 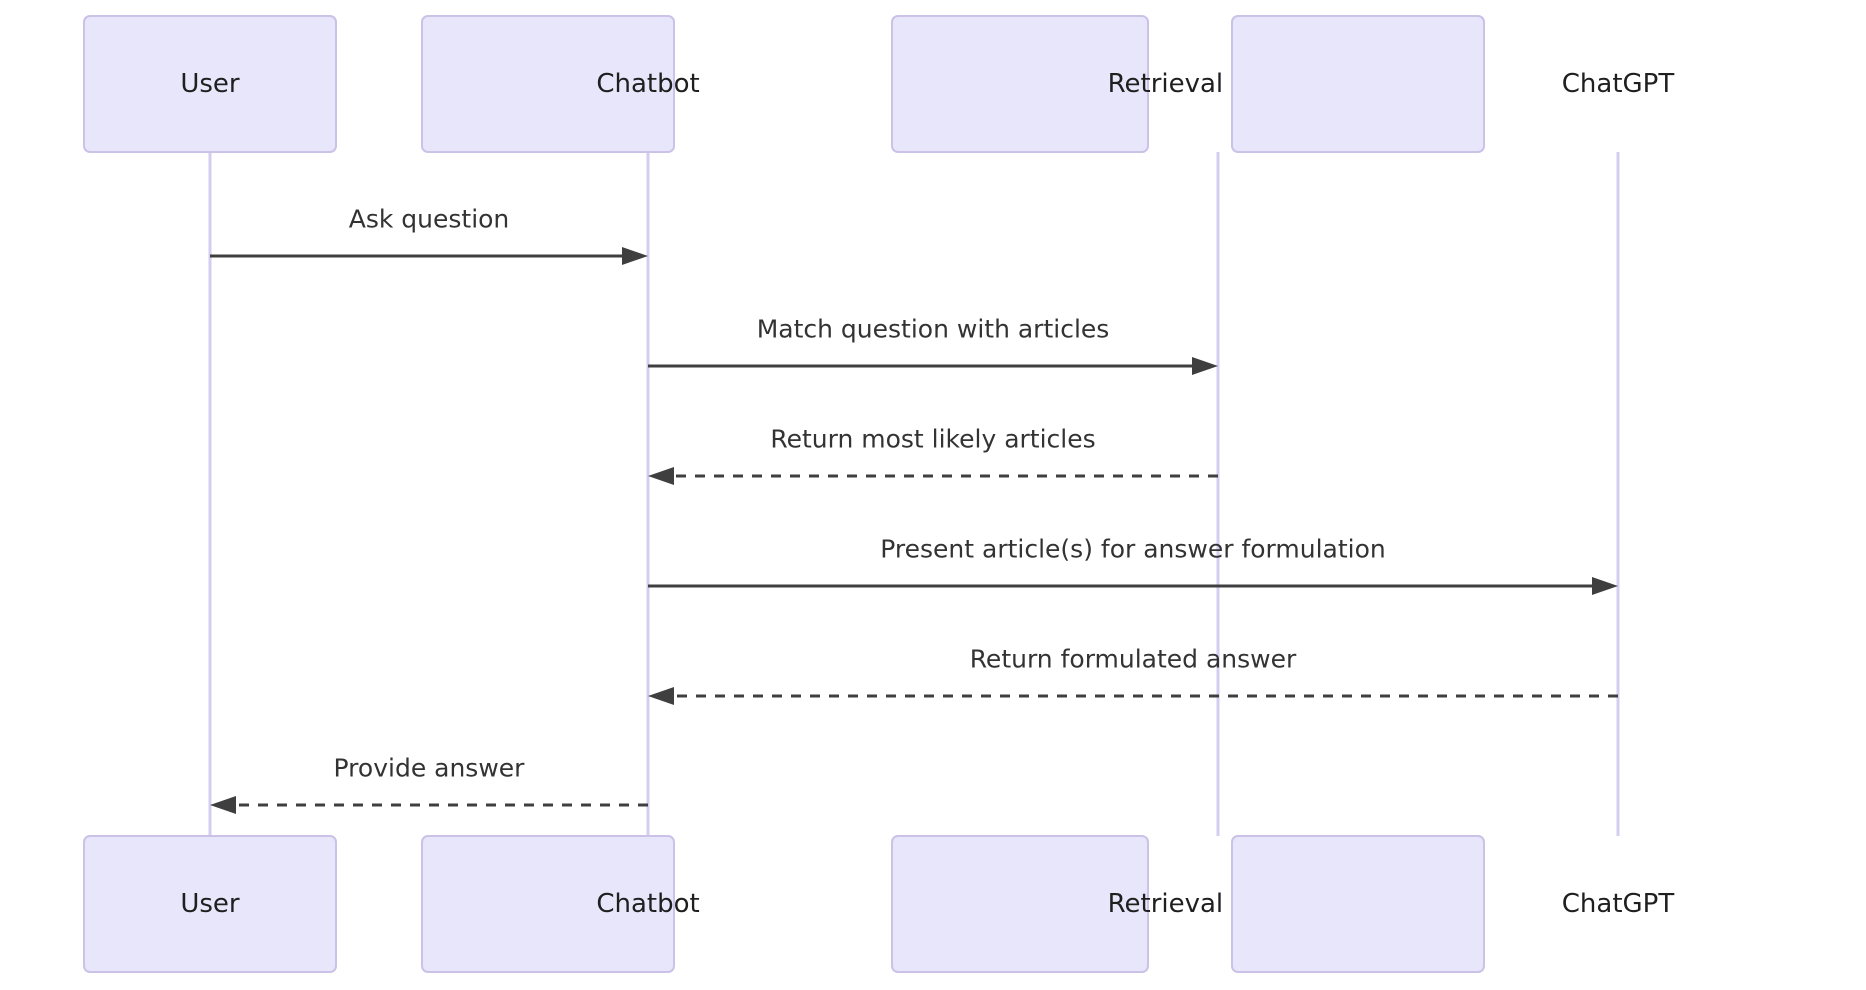 I want to click on message-5-chatgpt-to-chatbot: Return formulated answer, so click(x=1133, y=675).